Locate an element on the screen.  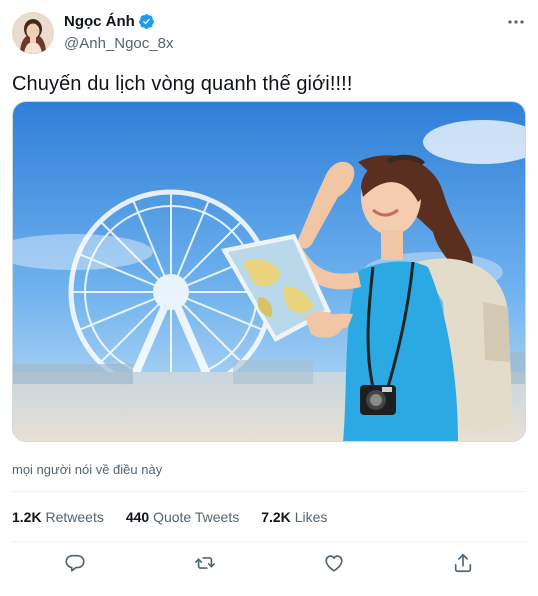
tweet-text: Chuyến du lịch vòng quanh thế giới!!!! is located at coordinates (182, 84).